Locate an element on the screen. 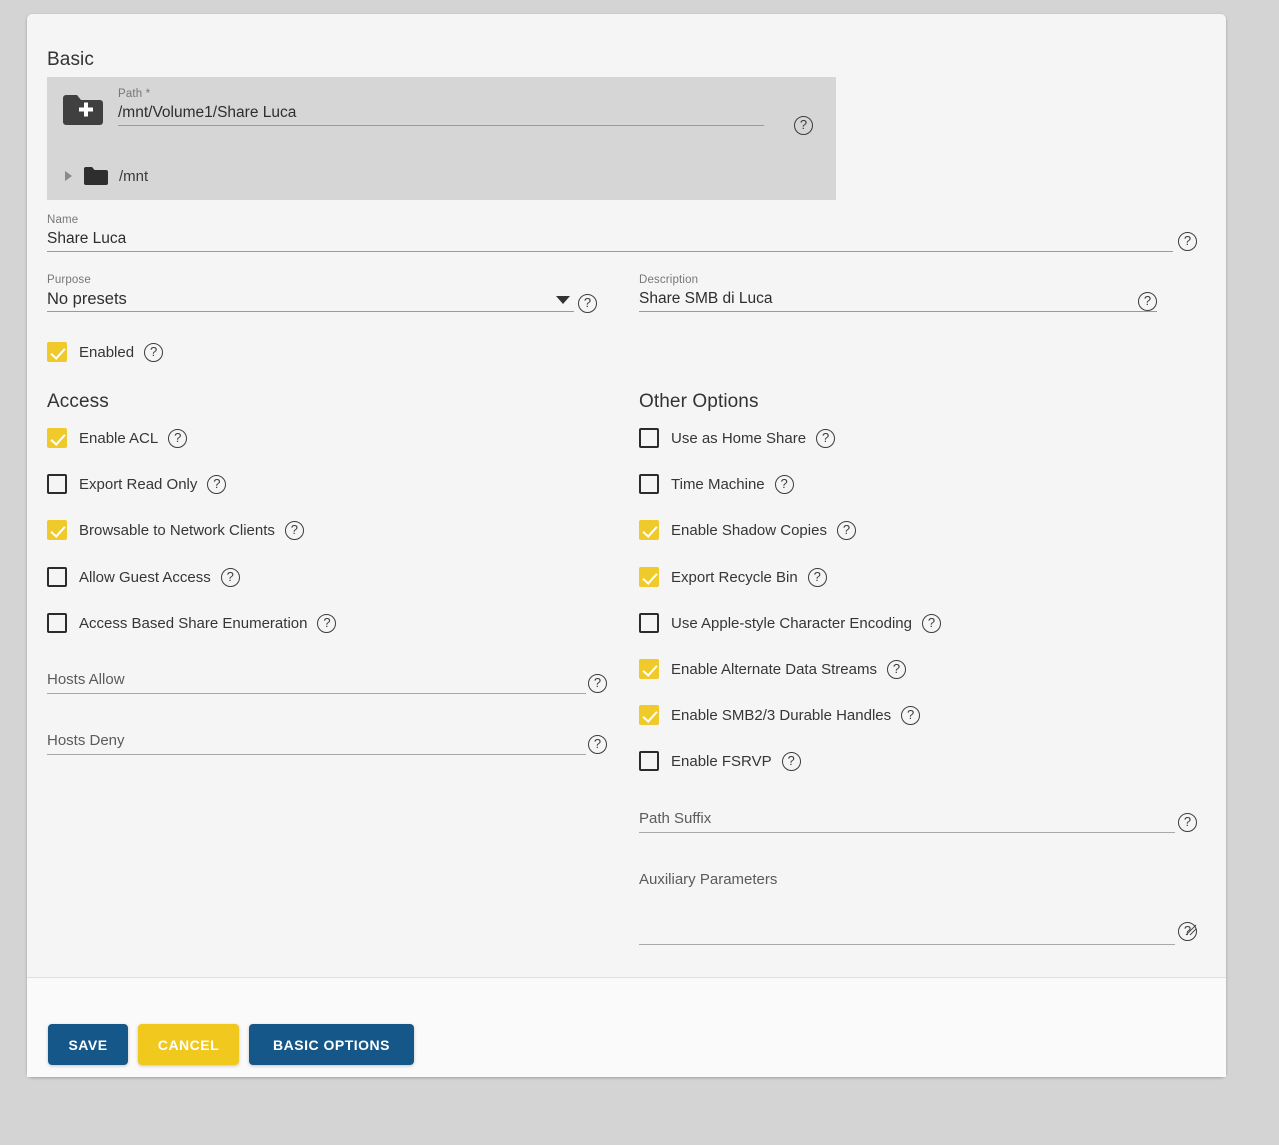 This screenshot has width=1279, height=1145. checkbox-enable-shadow-copies-label: Enable Shadow Copies is located at coordinates (749, 530).